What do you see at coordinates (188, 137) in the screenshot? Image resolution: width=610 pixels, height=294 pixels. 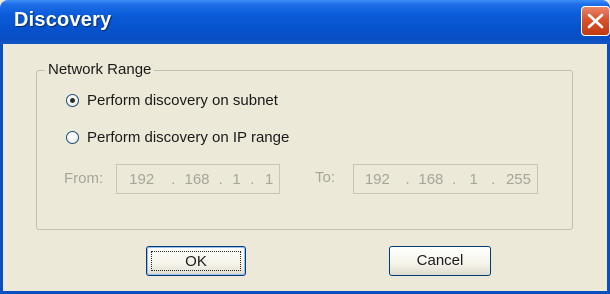 I see `radio-label-ip-range: Perform discovery on IP range` at bounding box center [188, 137].